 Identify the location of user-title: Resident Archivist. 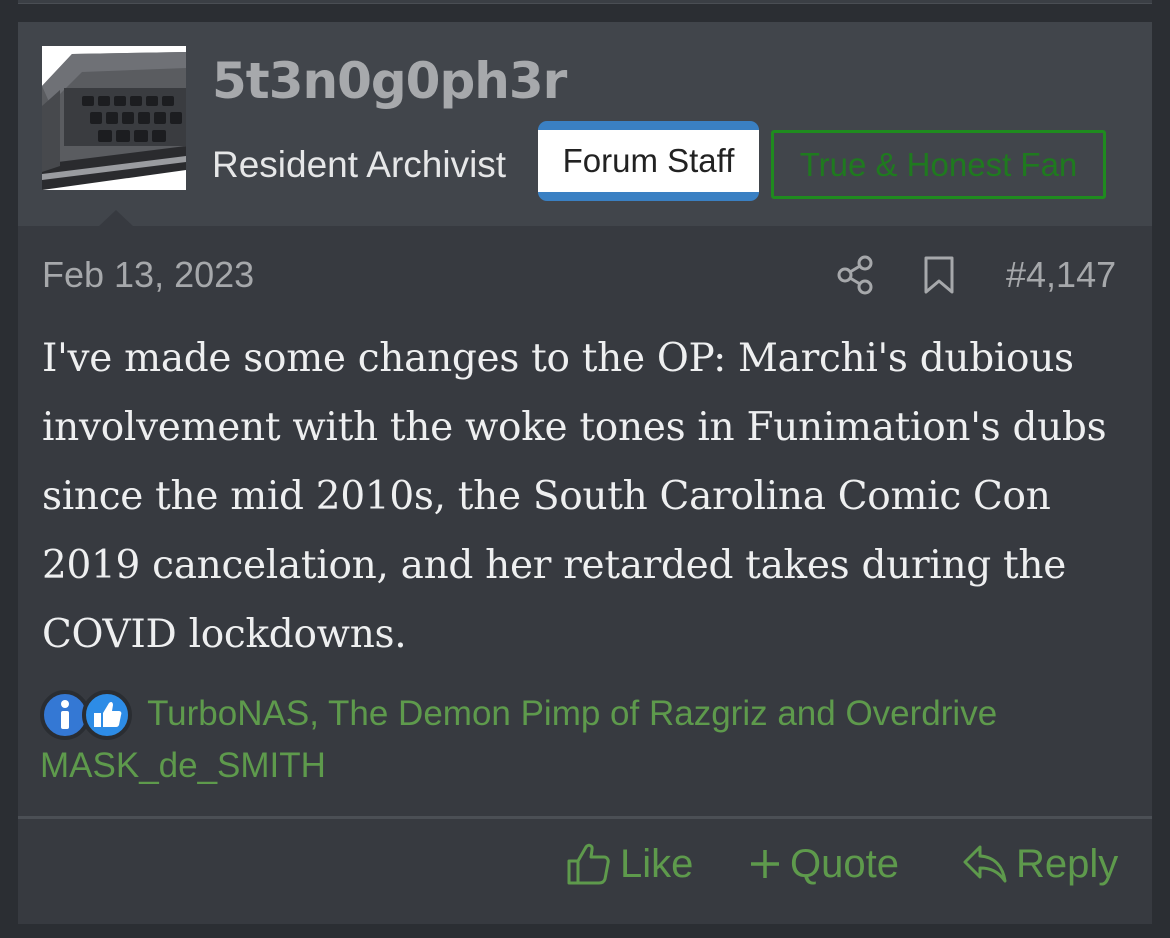
(359, 164).